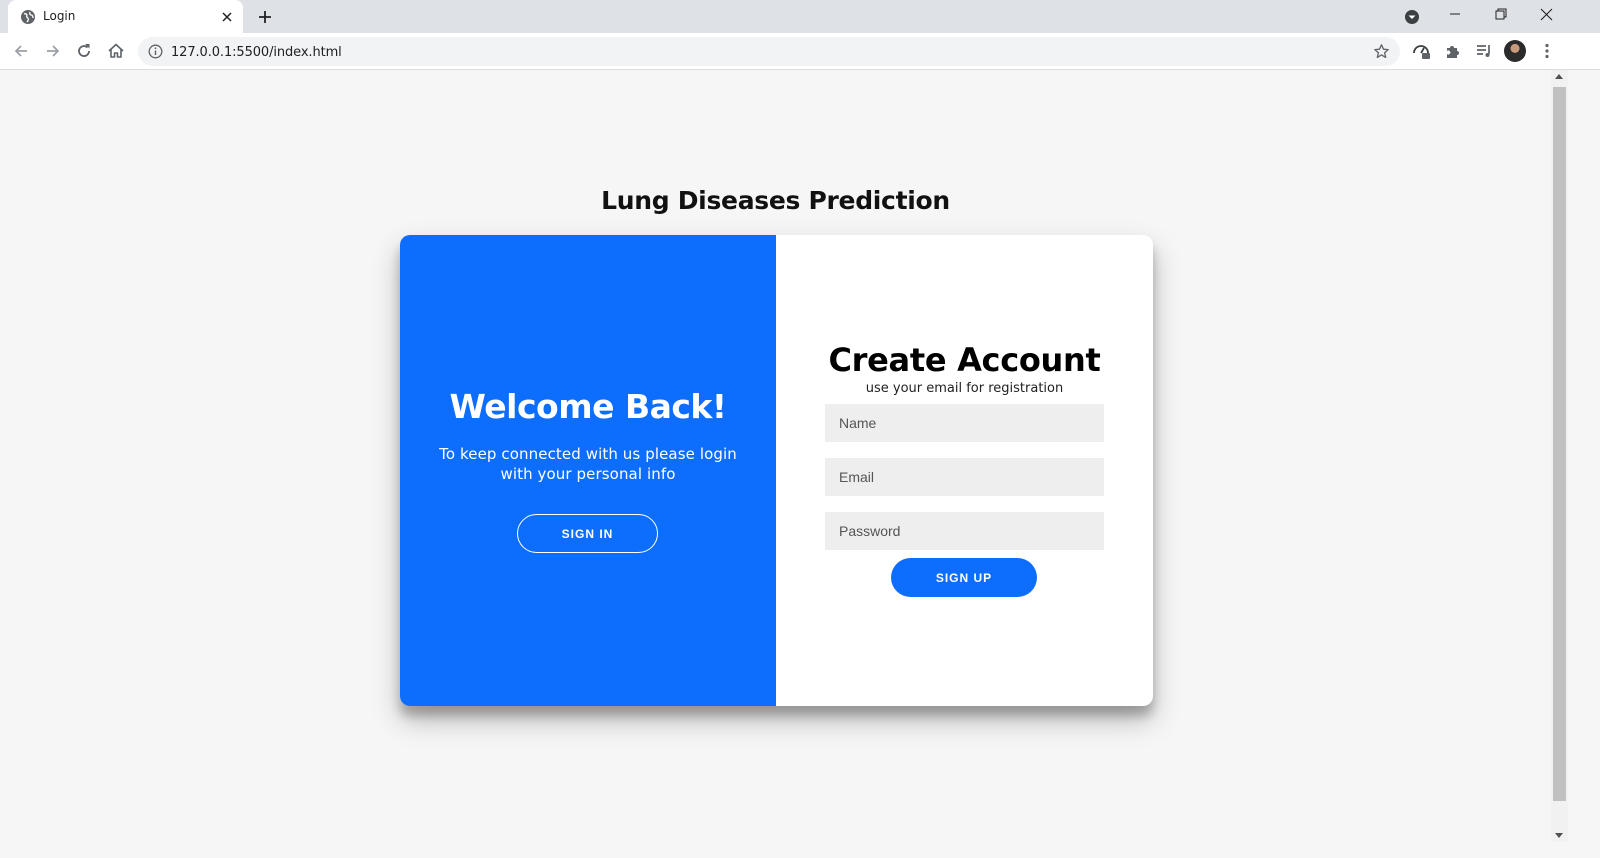  I want to click on back-icon, so click(21, 51).